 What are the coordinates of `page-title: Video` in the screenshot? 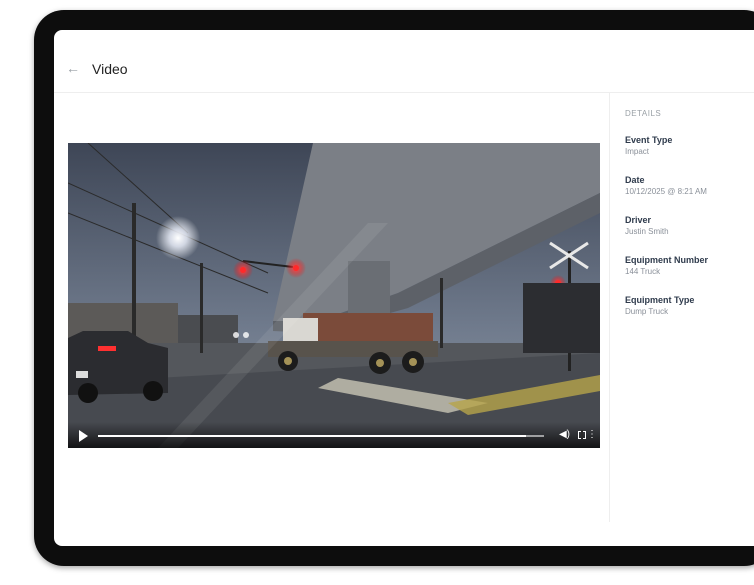 It's located at (110, 69).